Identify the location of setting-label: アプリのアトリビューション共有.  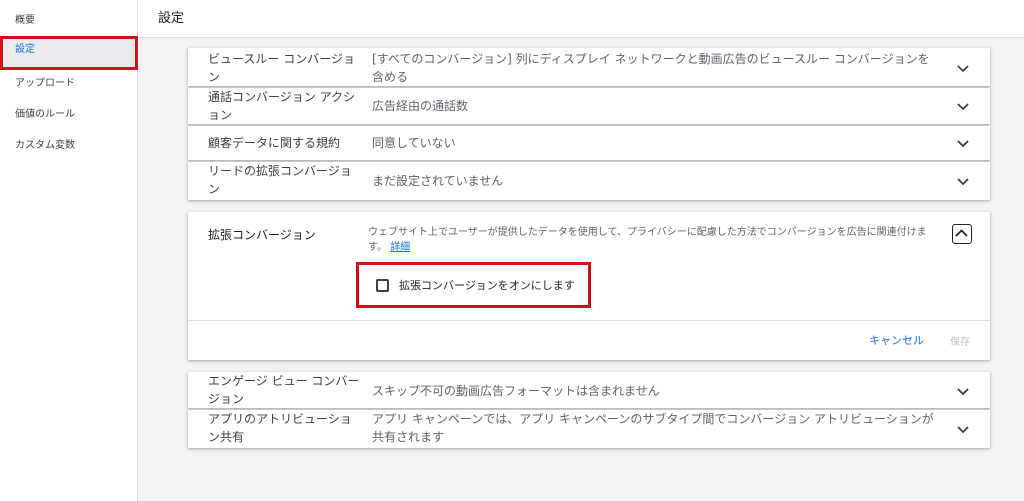
(280, 428).